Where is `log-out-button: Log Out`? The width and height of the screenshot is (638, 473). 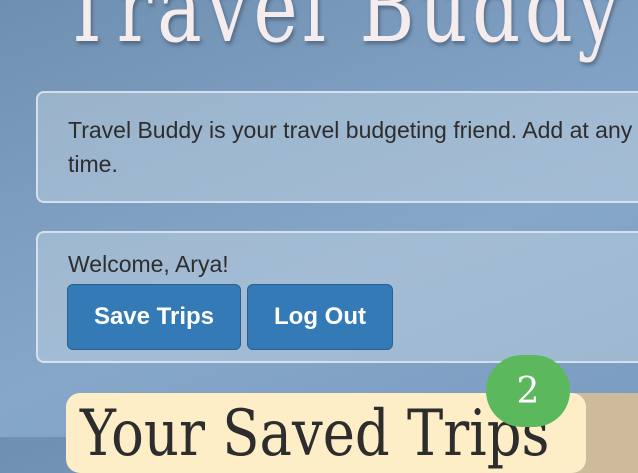
log-out-button: Log Out is located at coordinates (320, 317).